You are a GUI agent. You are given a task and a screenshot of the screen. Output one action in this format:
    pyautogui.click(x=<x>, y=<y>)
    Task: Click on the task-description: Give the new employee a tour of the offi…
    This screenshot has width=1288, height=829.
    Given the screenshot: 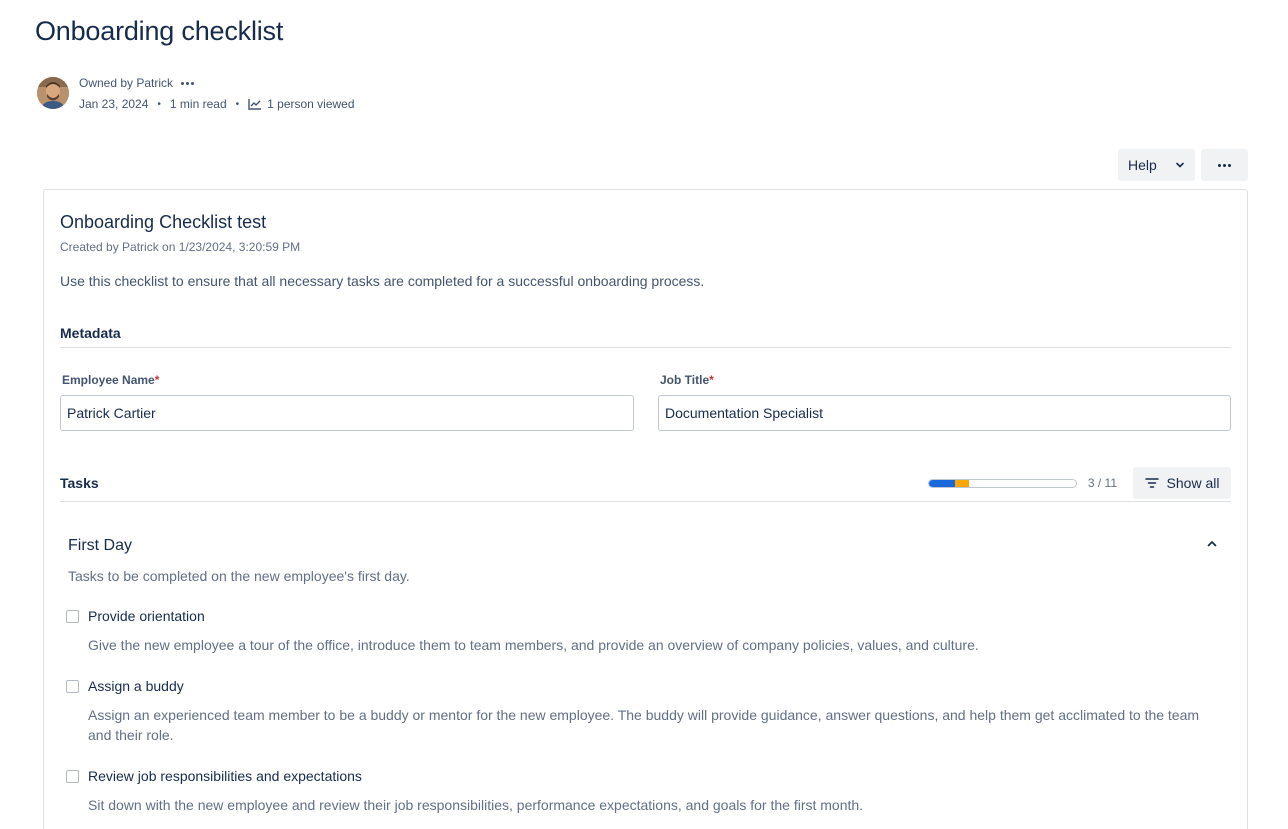 What is the action you would take?
    pyautogui.click(x=533, y=645)
    